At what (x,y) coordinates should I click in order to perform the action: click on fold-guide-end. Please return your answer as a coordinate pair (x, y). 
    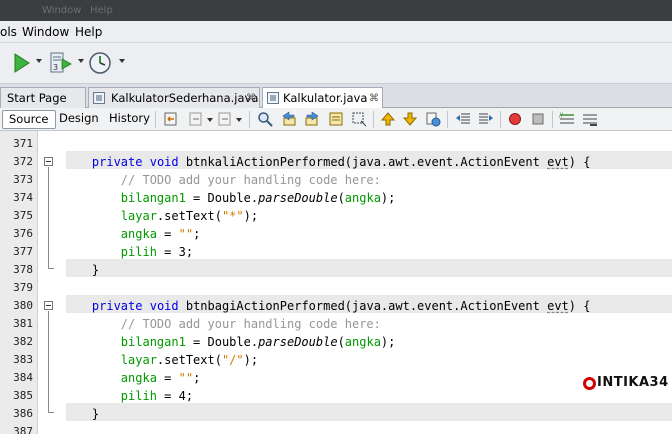
    Looking at the image, I should click on (51, 412).